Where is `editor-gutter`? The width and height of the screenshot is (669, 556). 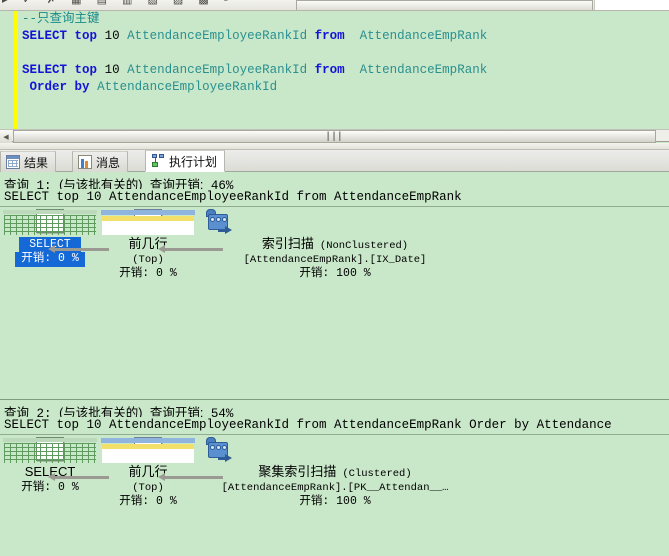 editor-gutter is located at coordinates (7, 70).